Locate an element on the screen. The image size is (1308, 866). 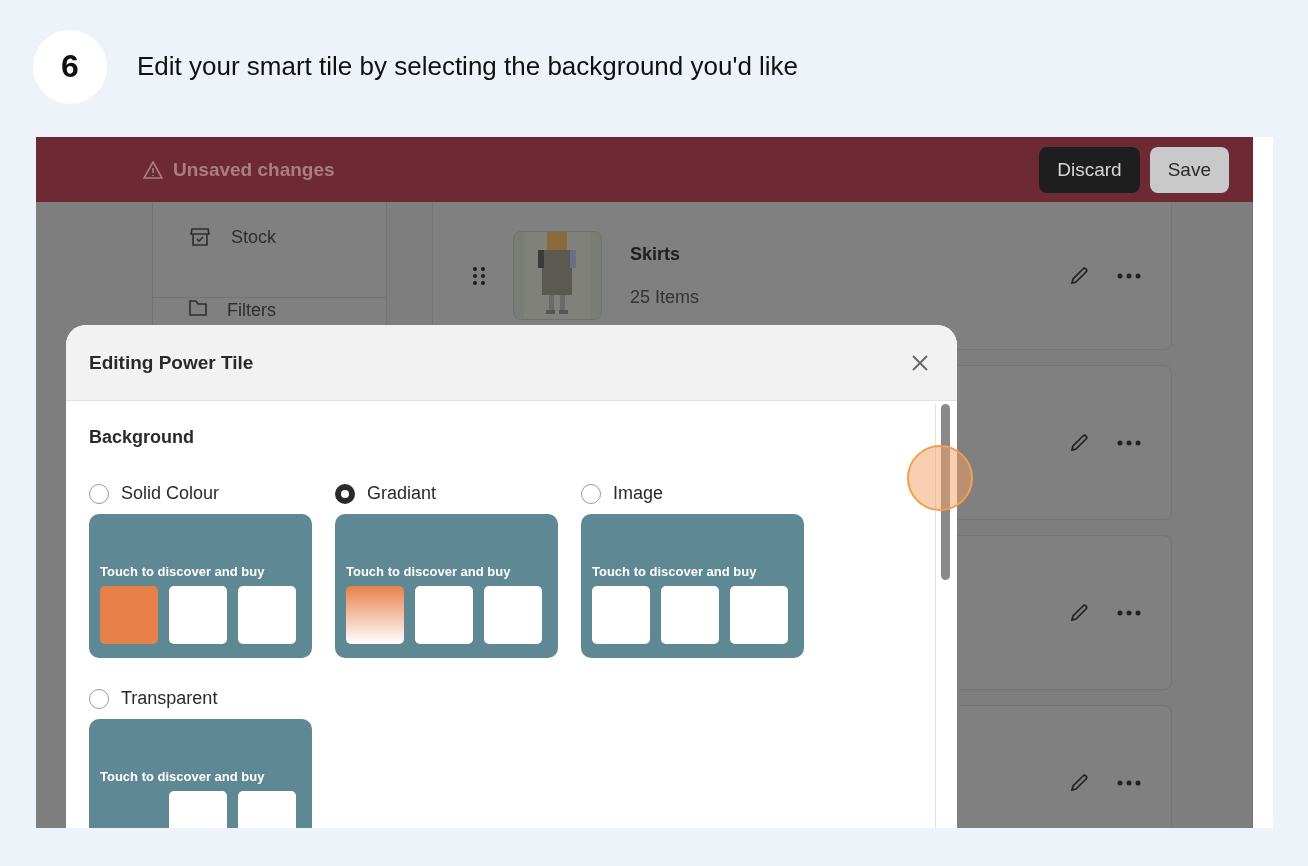
warning-icon is located at coordinates (153, 169).